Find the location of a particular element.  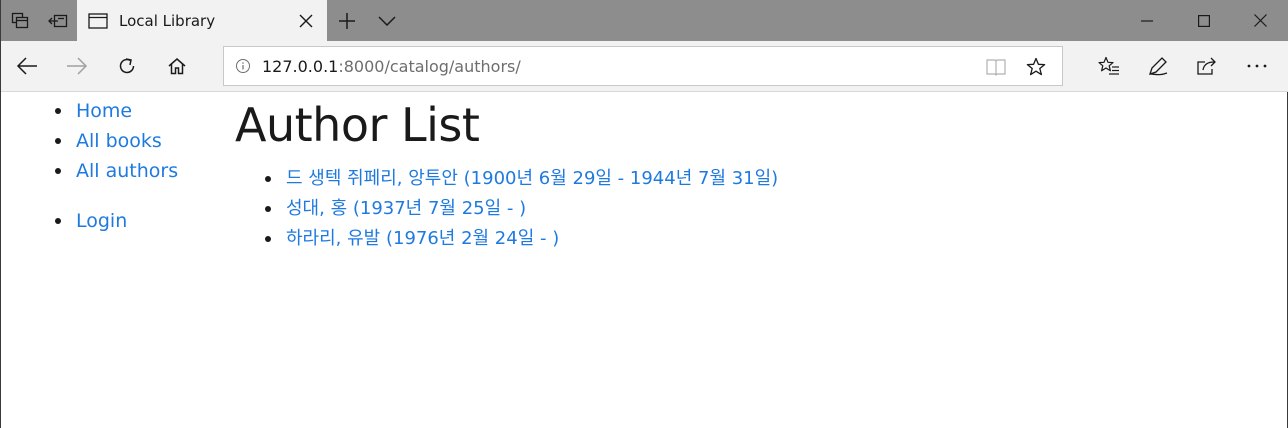

refresh-icon is located at coordinates (127, 66).